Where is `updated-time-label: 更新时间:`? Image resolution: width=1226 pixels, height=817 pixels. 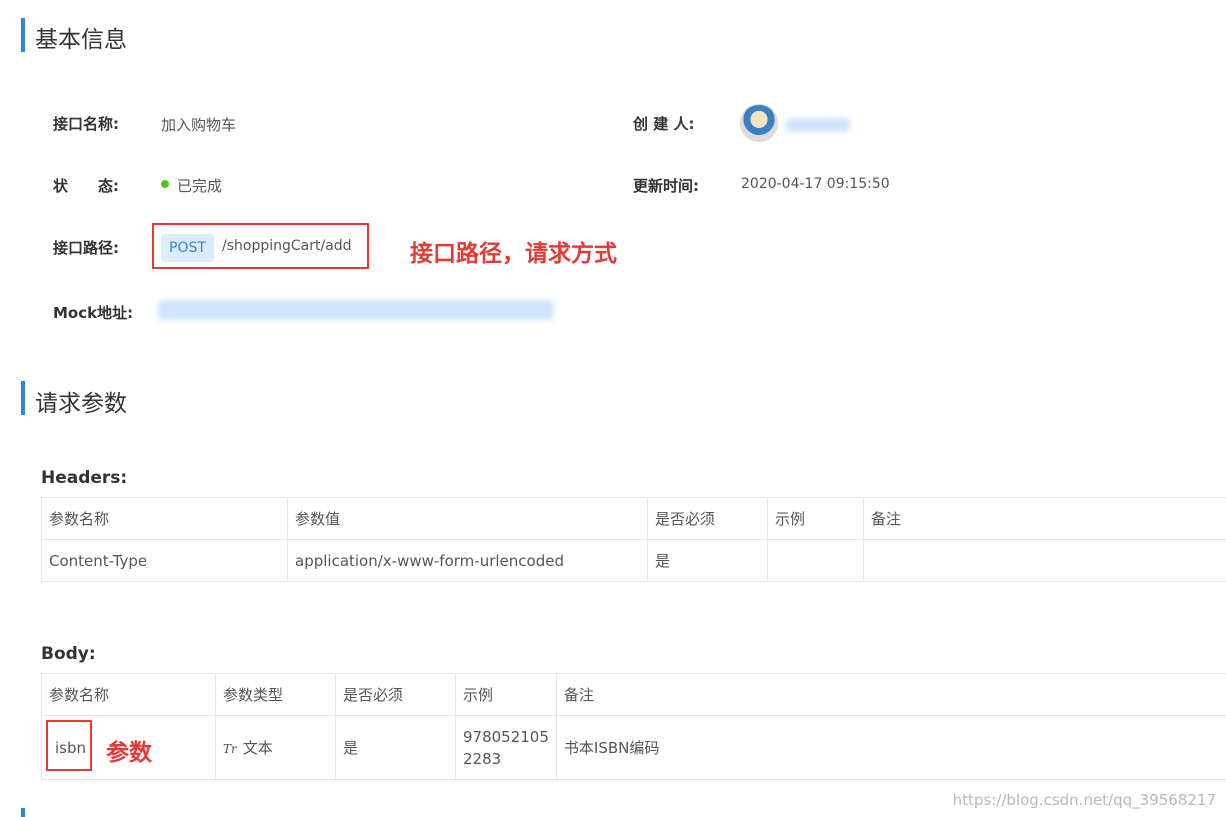 updated-time-label: 更新时间: is located at coordinates (666, 186).